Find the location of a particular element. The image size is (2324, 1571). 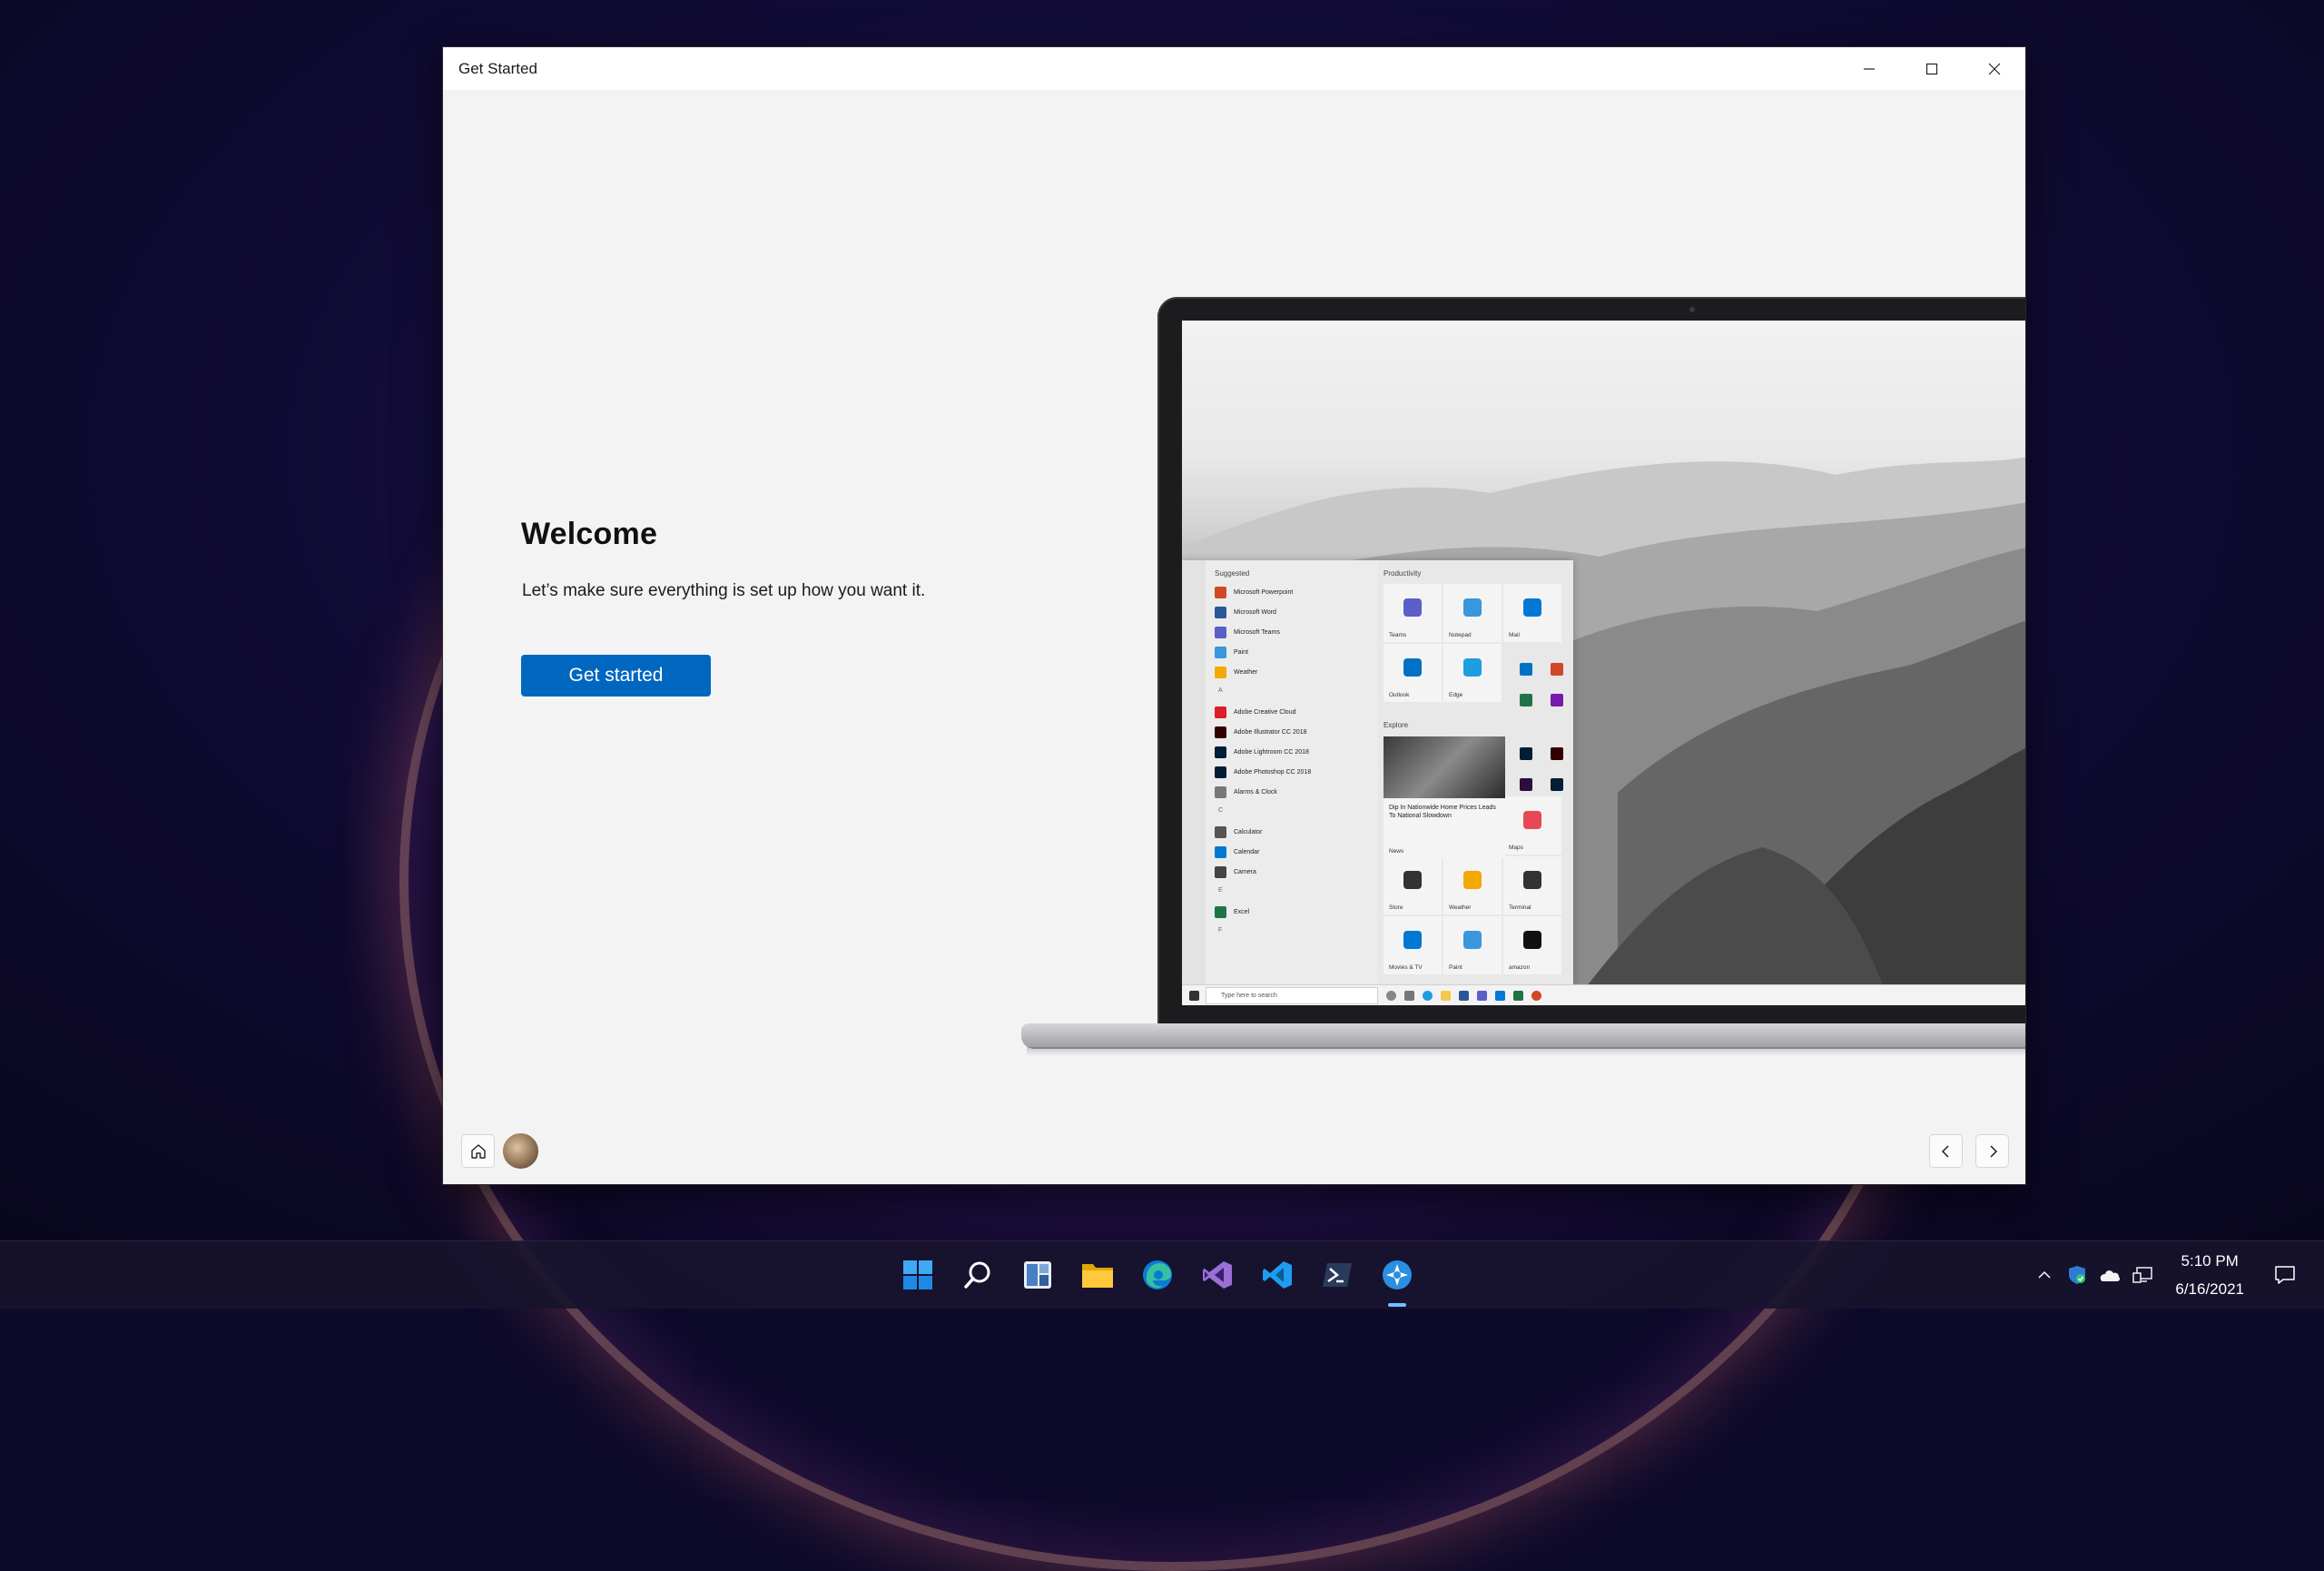

get-started-icon is located at coordinates (1397, 1274).